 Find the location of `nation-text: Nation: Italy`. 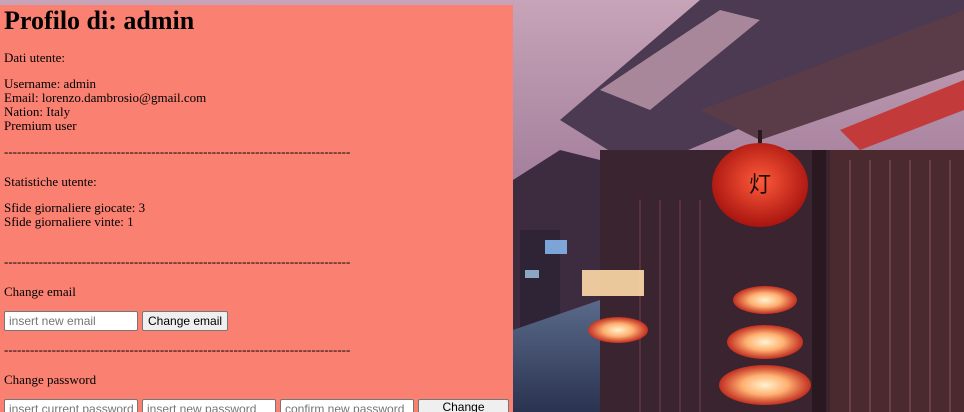

nation-text: Nation: Italy is located at coordinates (37, 111).